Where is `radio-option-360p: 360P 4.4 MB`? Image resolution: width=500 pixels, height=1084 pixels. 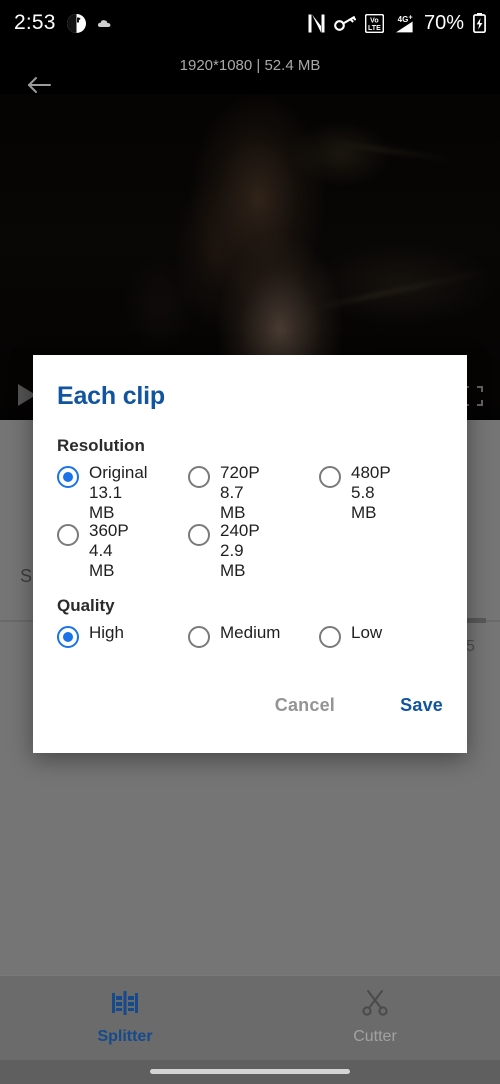 radio-option-360p: 360P 4.4 MB is located at coordinates (93, 551).